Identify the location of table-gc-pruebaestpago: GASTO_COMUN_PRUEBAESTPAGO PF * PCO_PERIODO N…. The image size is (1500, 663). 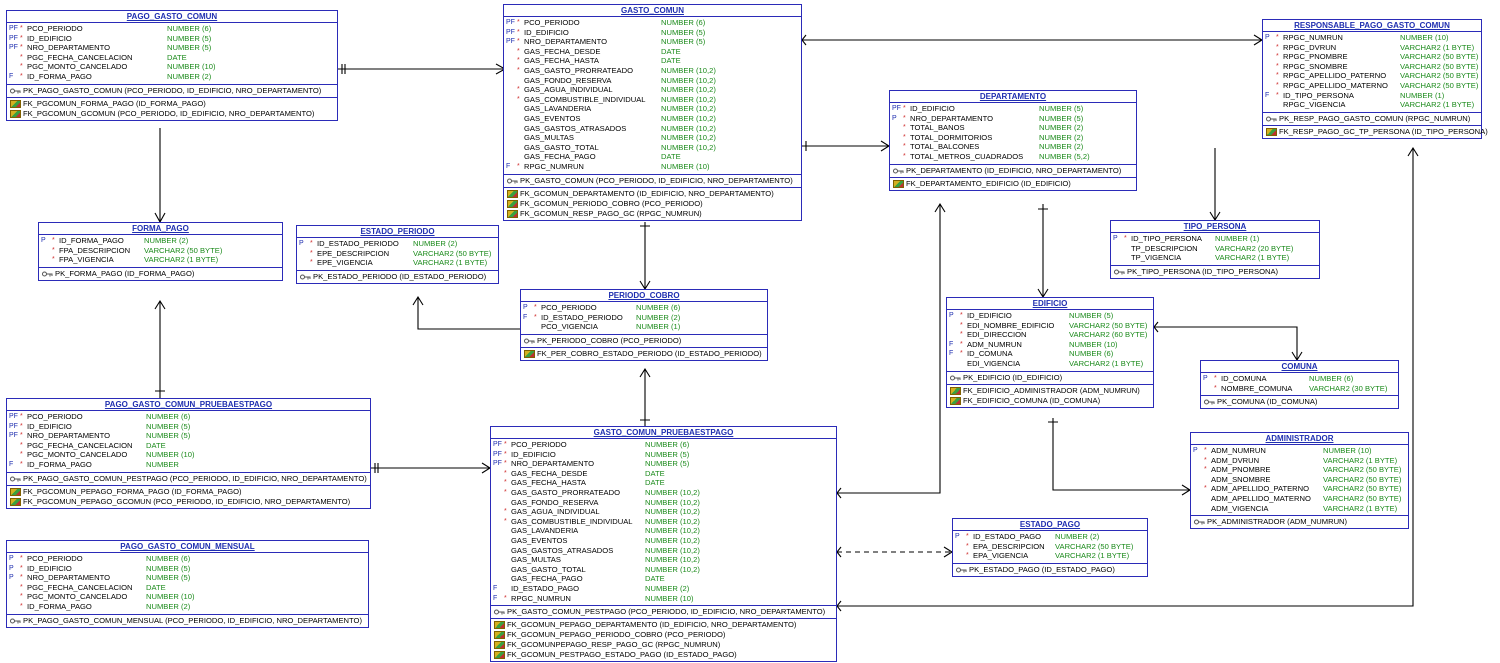
(663, 544).